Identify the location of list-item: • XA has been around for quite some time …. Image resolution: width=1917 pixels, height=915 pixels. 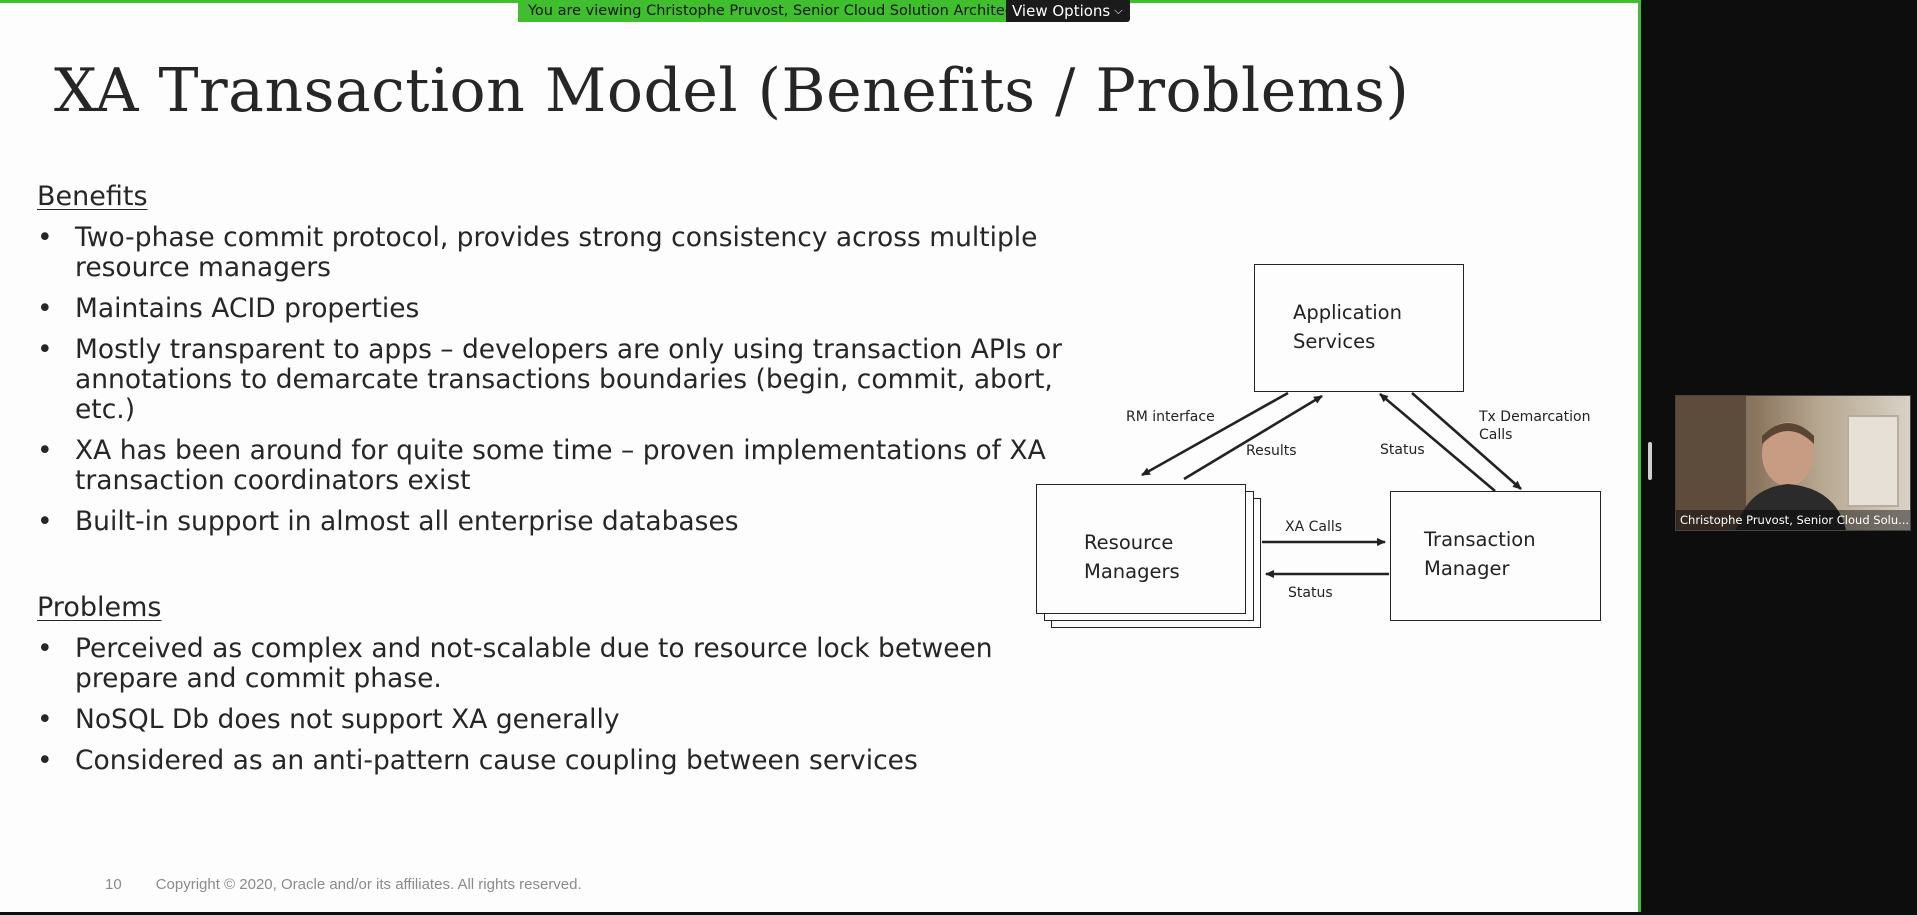
(541, 465).